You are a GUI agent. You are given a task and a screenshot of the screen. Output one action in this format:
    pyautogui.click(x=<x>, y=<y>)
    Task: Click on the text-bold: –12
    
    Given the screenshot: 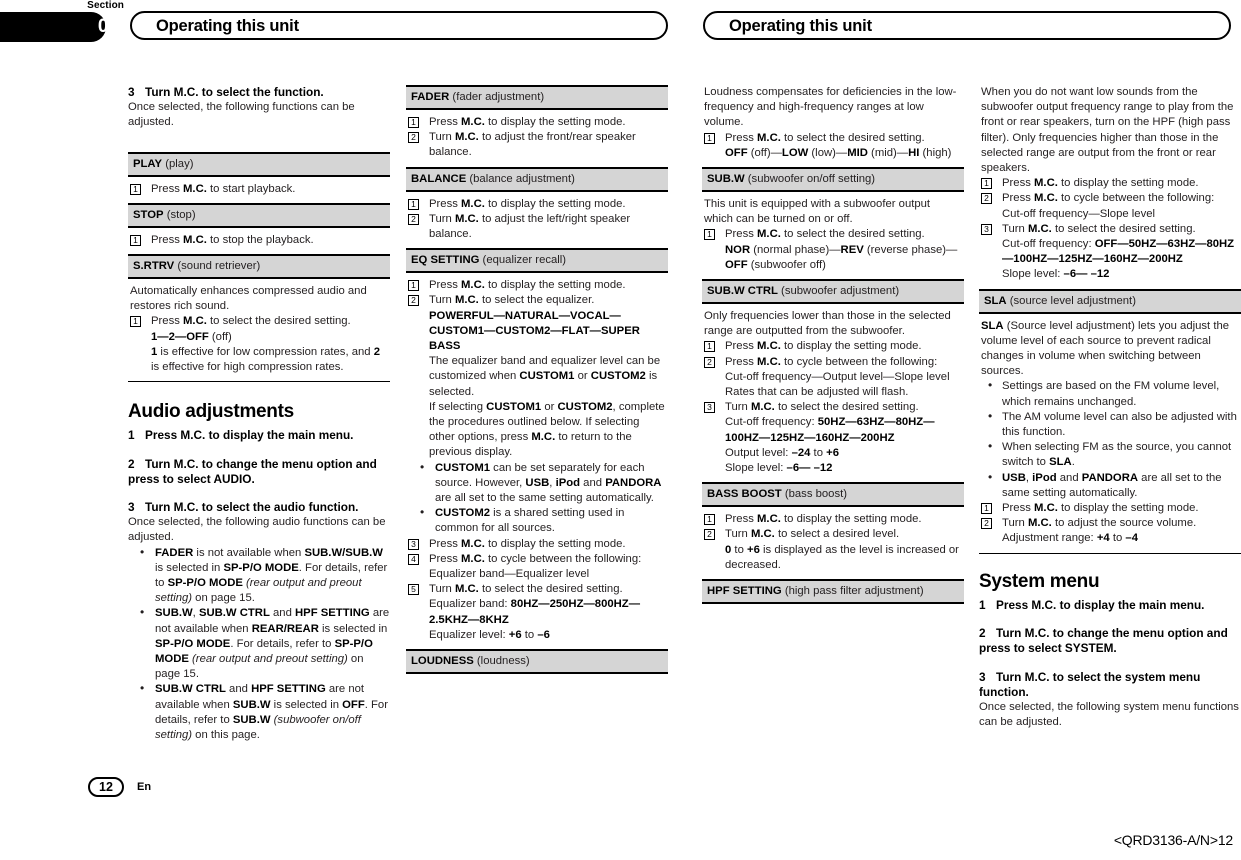 What is the action you would take?
    pyautogui.click(x=823, y=468)
    